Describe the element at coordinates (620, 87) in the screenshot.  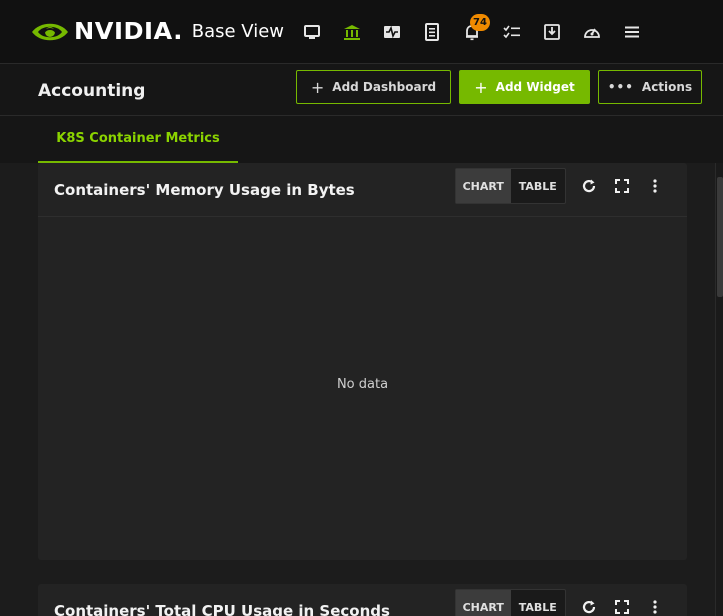
I see `more-horizontal-icon: •••` at that location.